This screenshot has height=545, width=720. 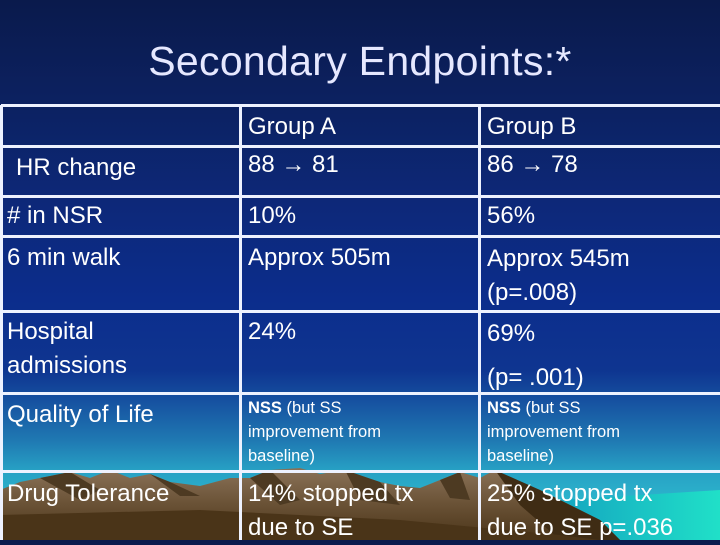 What do you see at coordinates (532, 126) in the screenshot?
I see `column-header-group-b: Group B` at bounding box center [532, 126].